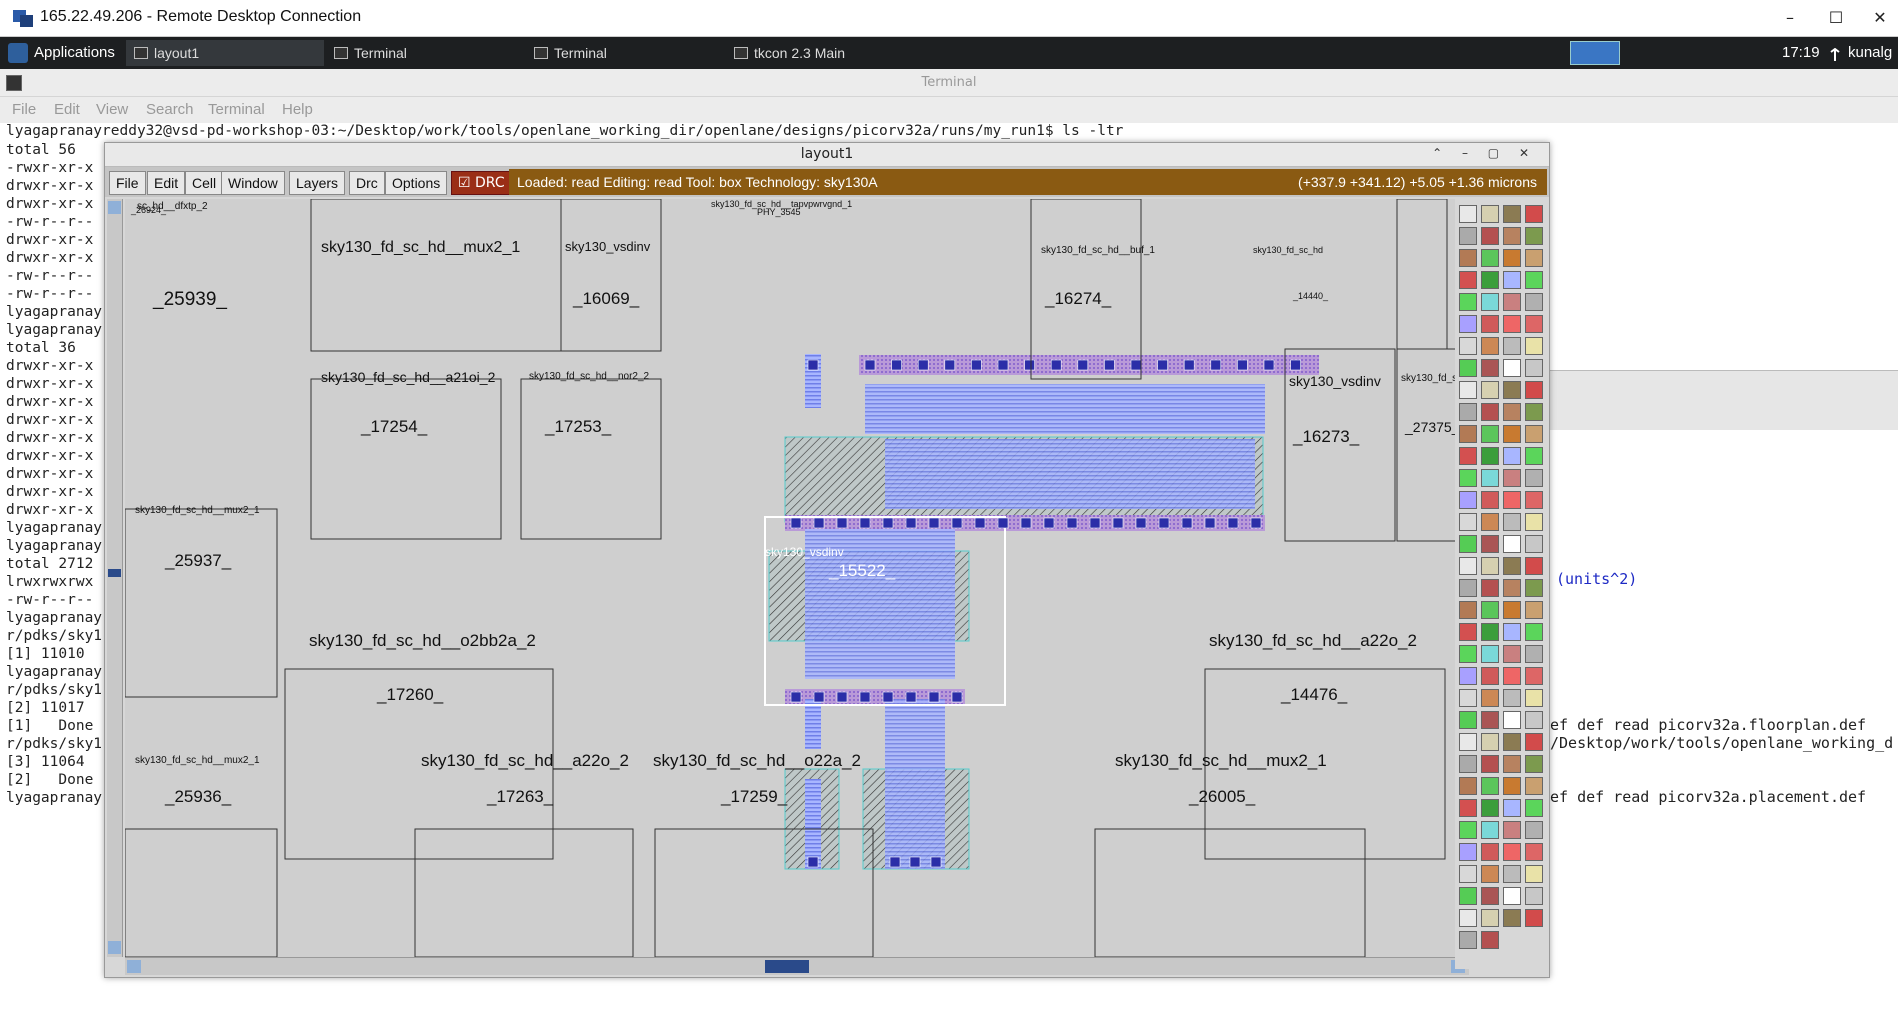 Image resolution: width=1898 pixels, height=1027 pixels. Describe the element at coordinates (170, 109) in the screenshot. I see `terminal-menu-search: Search` at that location.